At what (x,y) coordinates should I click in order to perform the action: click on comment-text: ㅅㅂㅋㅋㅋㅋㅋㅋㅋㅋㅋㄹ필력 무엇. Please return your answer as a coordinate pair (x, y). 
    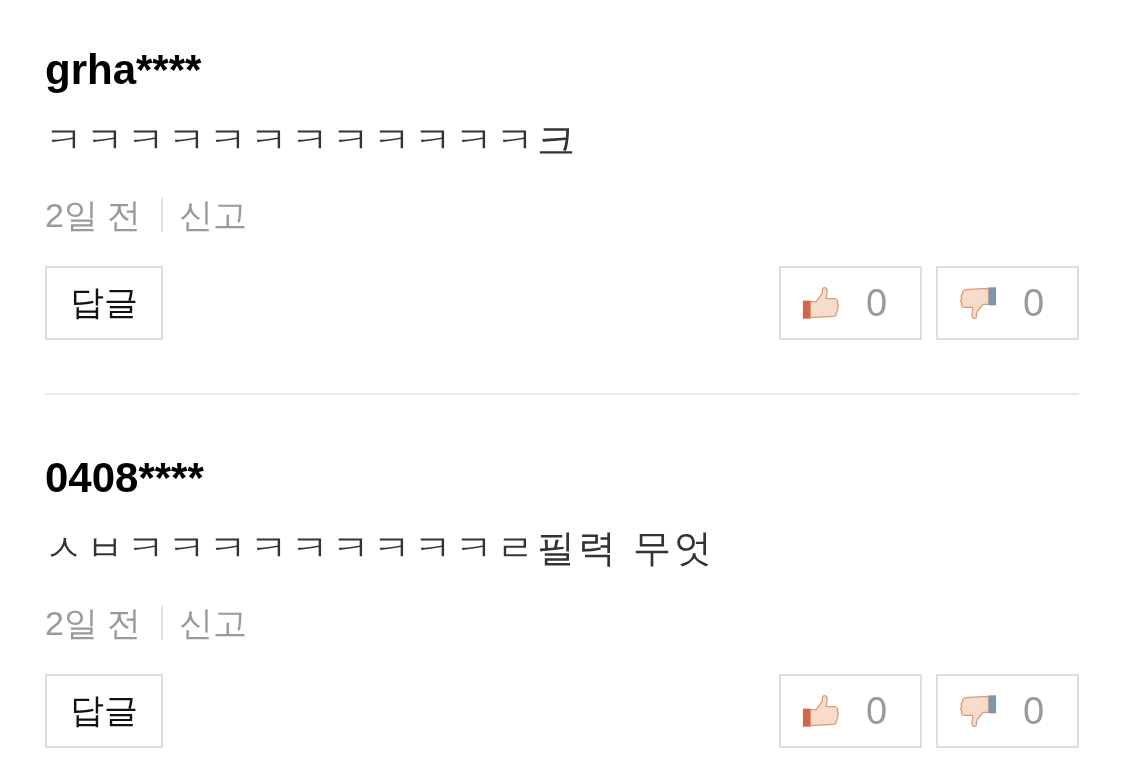
    Looking at the image, I should click on (380, 548).